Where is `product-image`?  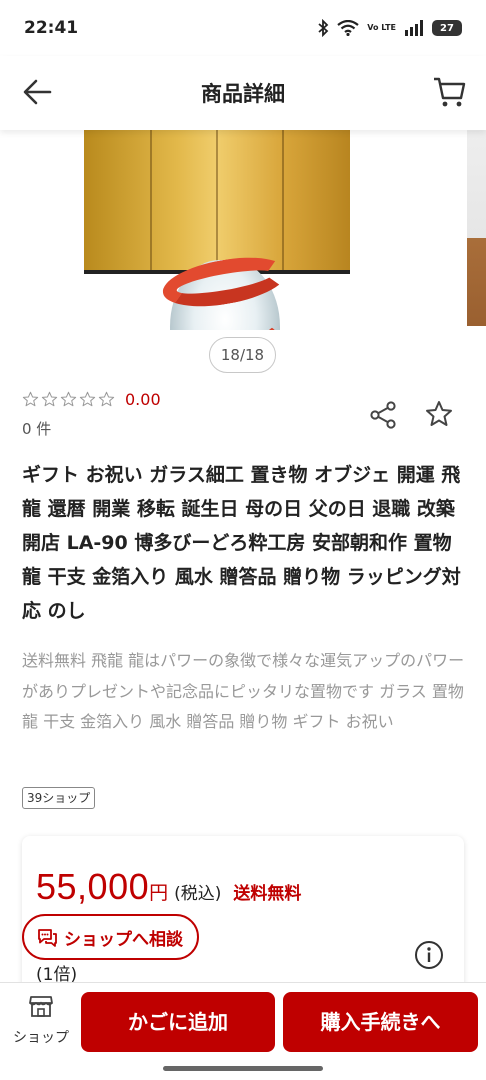 product-image is located at coordinates (217, 200).